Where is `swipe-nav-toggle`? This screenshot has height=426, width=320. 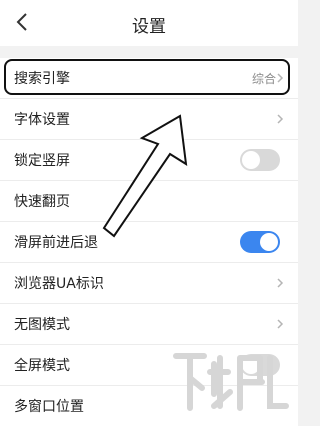 swipe-nav-toggle is located at coordinates (260, 242).